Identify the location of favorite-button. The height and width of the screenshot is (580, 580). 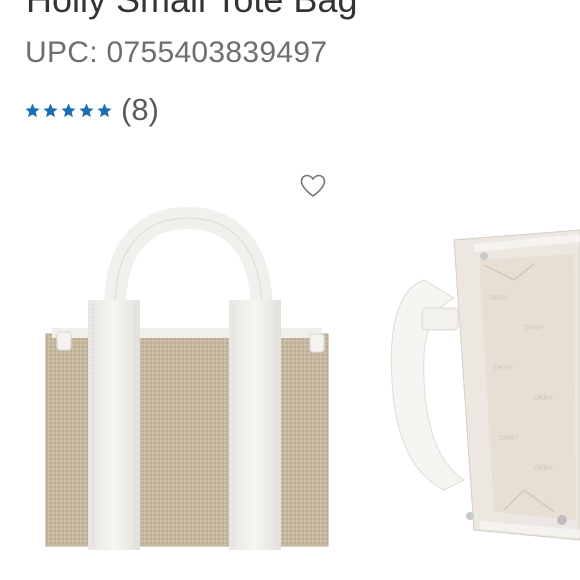
(313, 186).